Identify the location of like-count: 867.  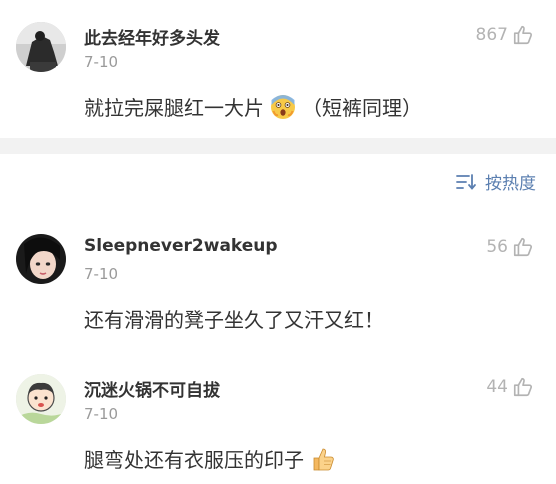
(491, 35).